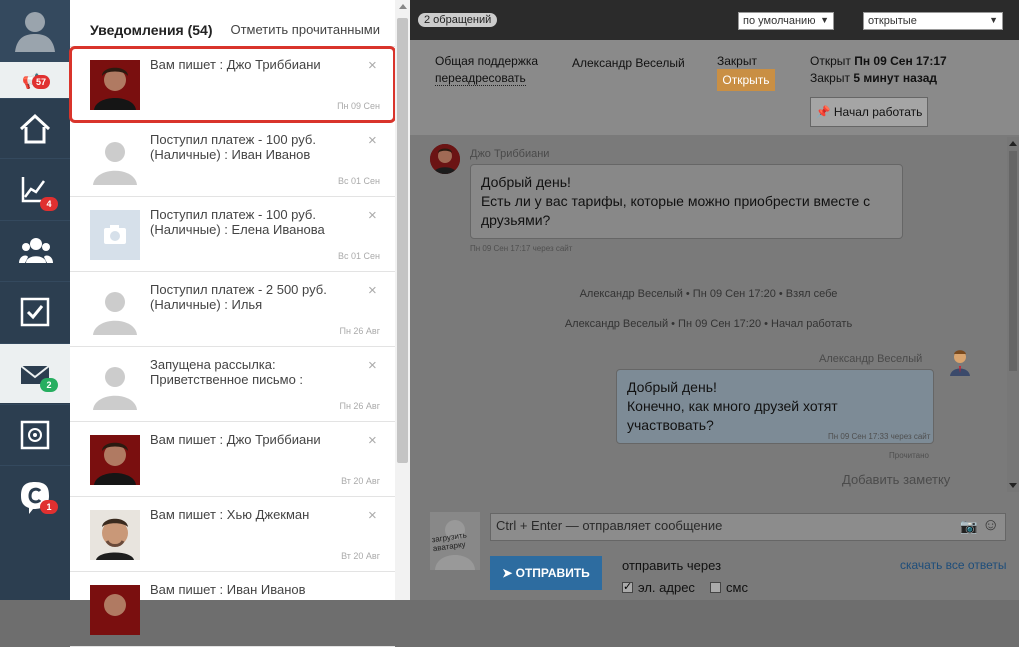 This screenshot has height=647, width=1019. I want to click on sidebar-item-tasks, so click(35, 311).